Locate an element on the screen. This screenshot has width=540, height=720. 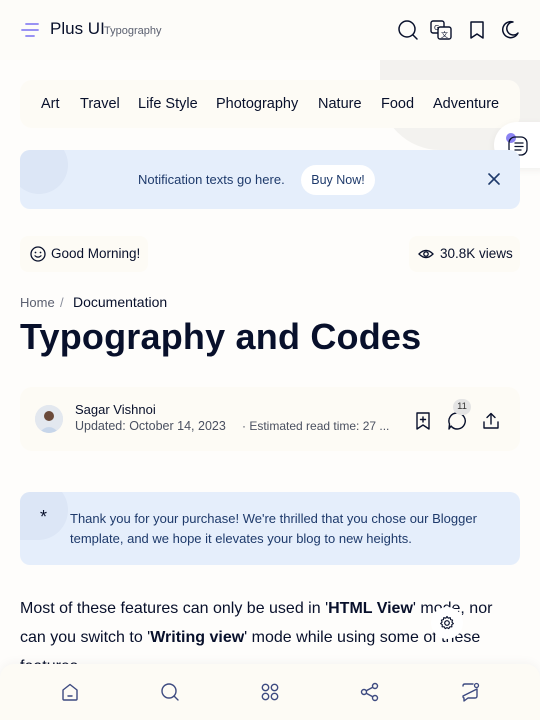
breadcrumb-current: Documentation is located at coordinates (120, 302).